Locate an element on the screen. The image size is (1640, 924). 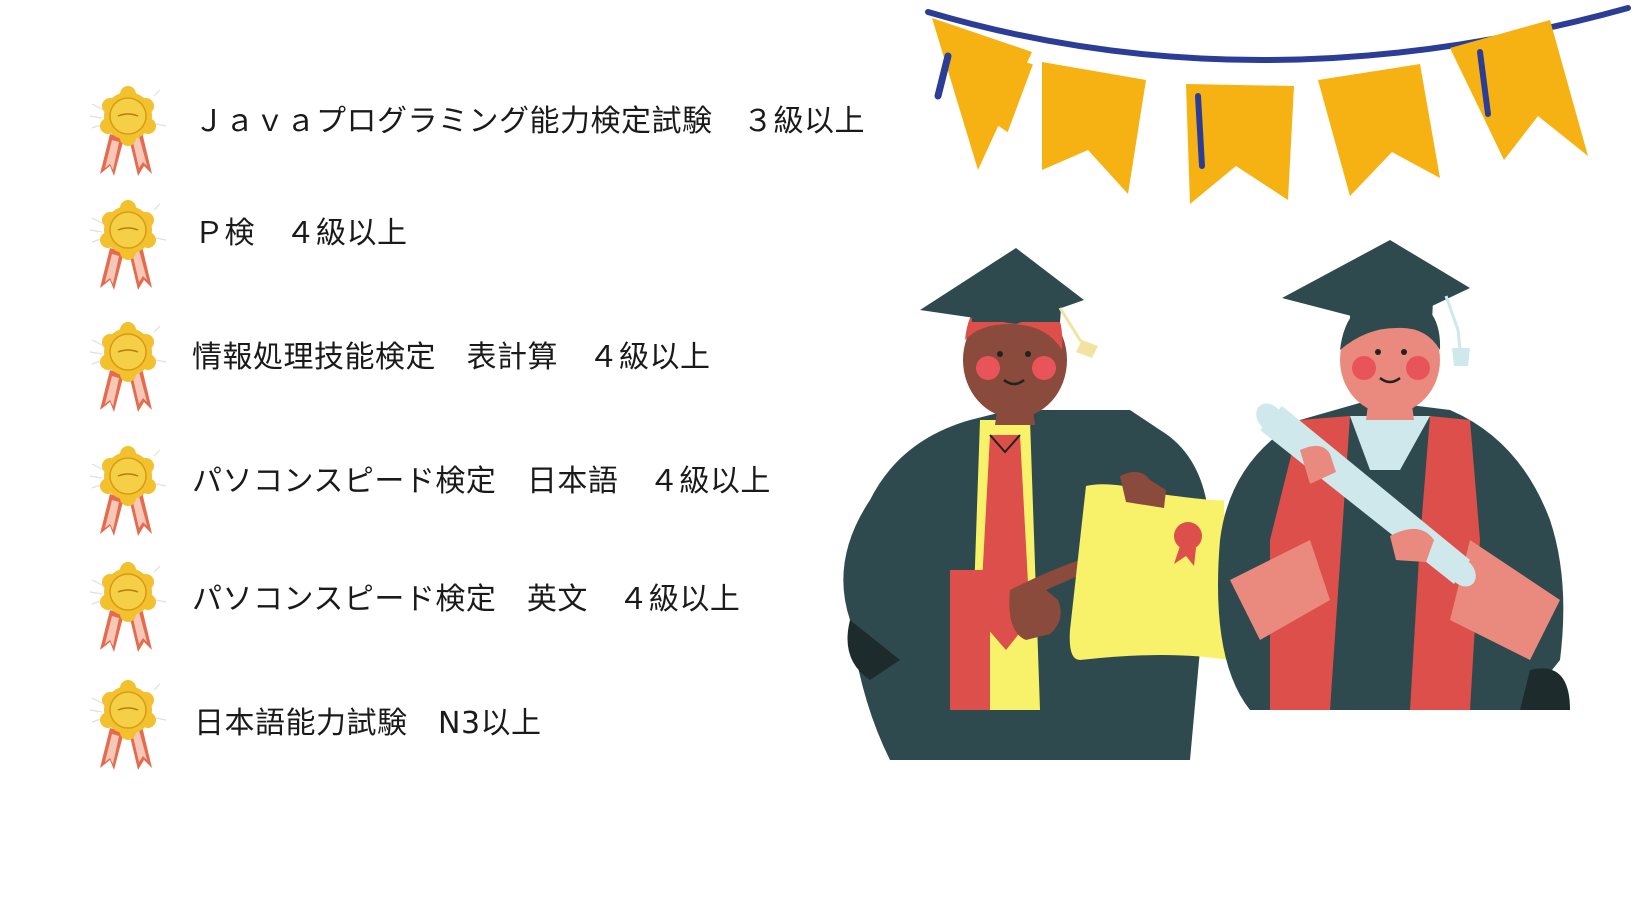
certification-label: パソコンスピード検定 英文 ４級以上 is located at coordinates (466, 599).